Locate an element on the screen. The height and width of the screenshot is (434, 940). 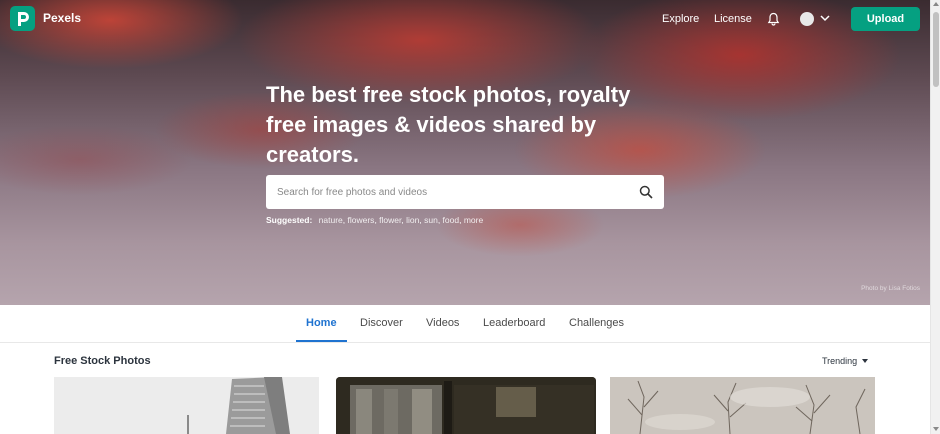
search-icon is located at coordinates (646, 192).